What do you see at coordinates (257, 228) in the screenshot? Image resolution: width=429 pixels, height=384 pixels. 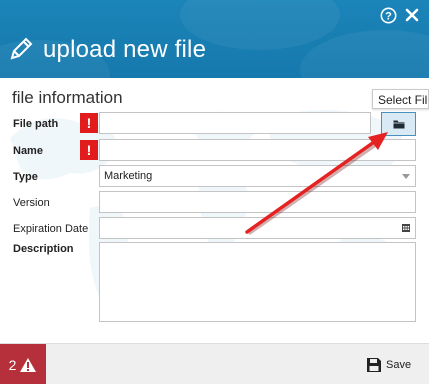 I see `expiration-date-input` at bounding box center [257, 228].